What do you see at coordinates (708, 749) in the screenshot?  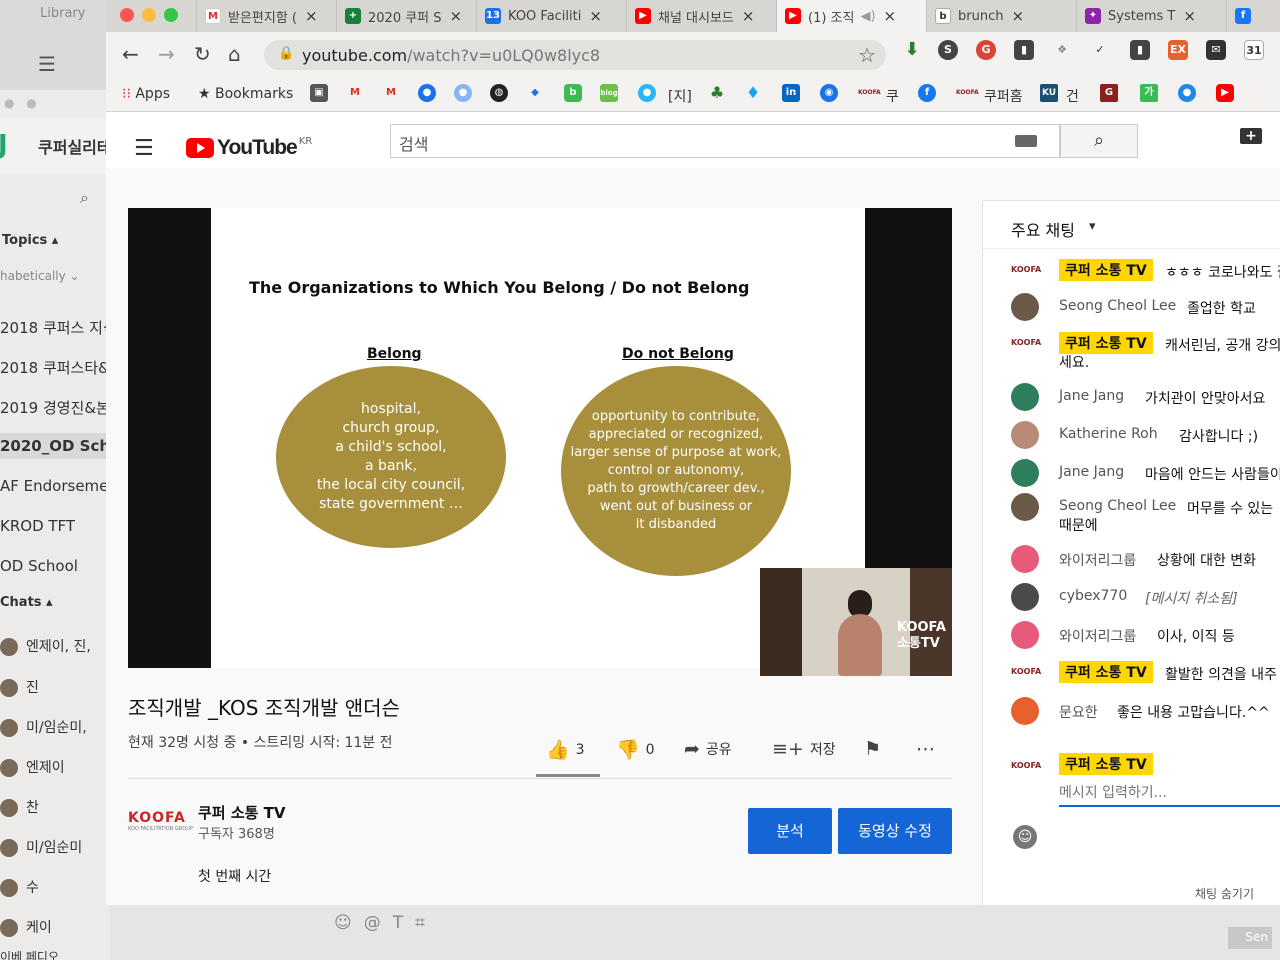 I see `share-button: ➦ 공유` at bounding box center [708, 749].